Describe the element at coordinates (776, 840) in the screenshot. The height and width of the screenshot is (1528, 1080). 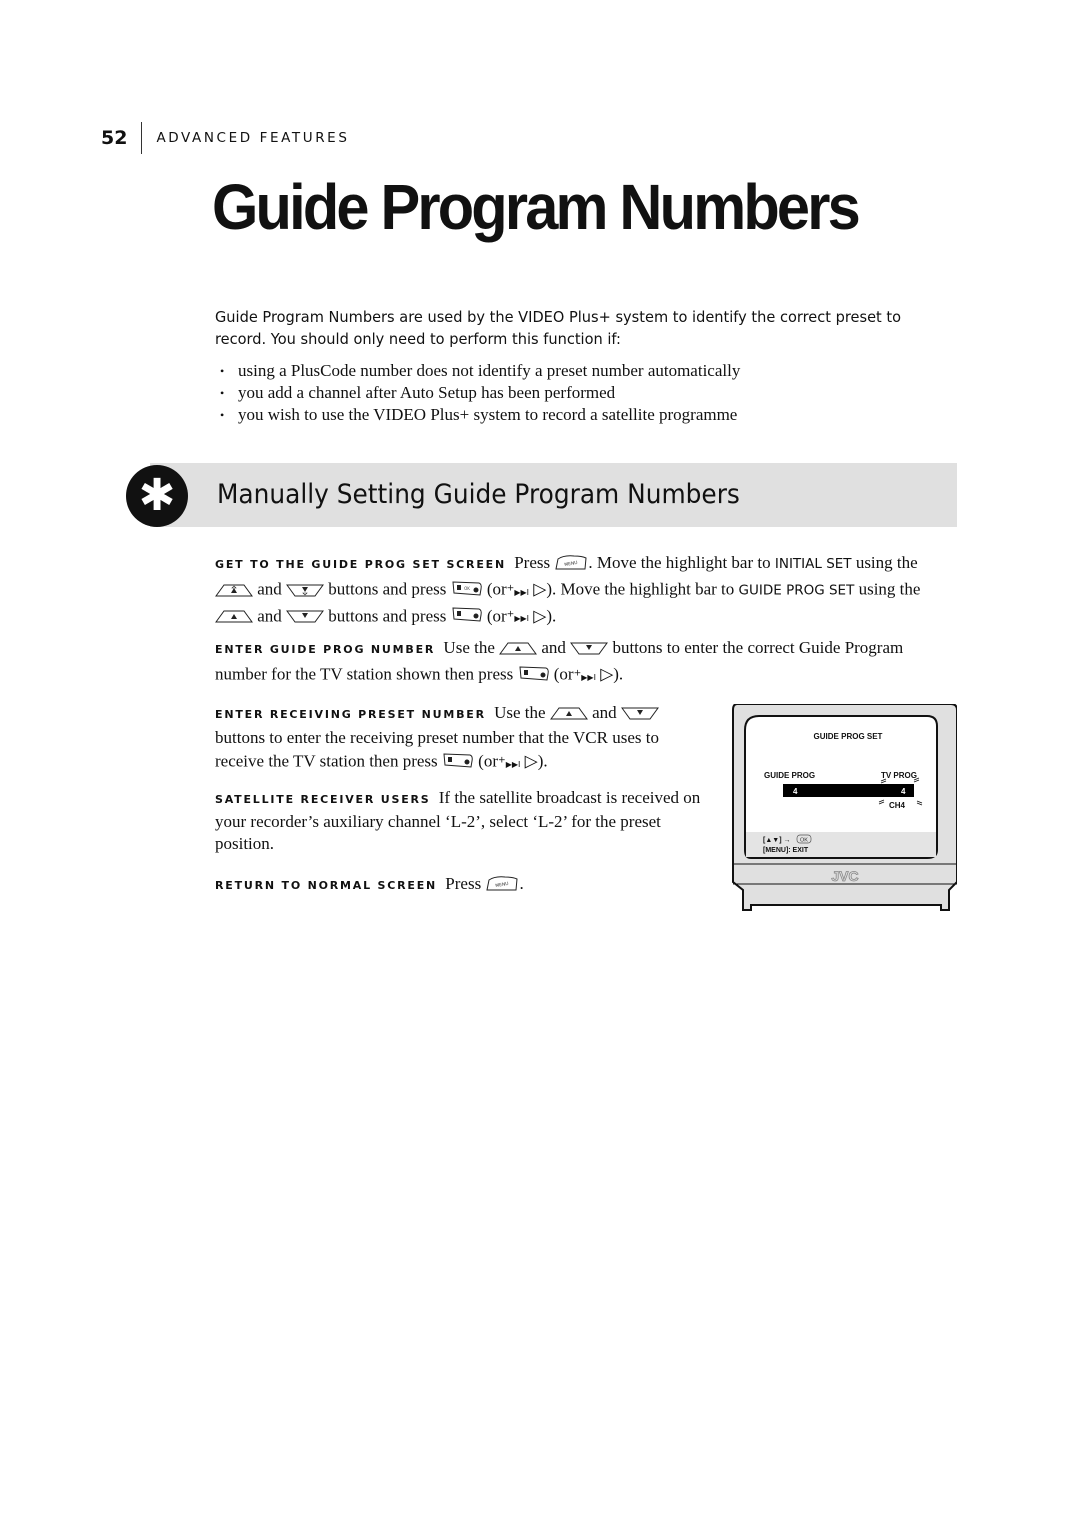
I see `tv-hint-line1: [▲▼] →` at that location.